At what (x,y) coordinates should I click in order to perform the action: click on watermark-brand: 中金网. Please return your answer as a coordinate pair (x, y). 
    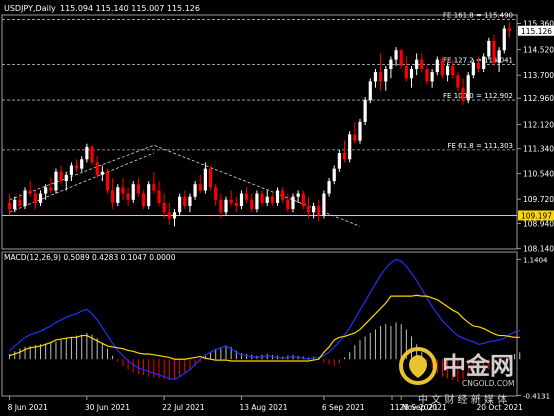
    Looking at the image, I should click on (478, 366).